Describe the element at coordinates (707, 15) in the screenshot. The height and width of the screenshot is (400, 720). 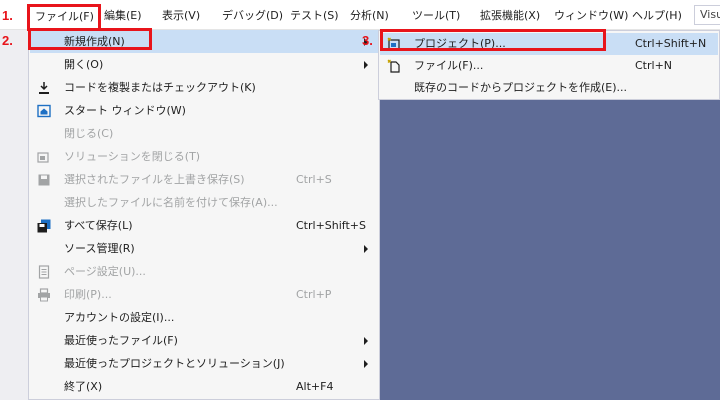
I see `search-input: Visu` at that location.